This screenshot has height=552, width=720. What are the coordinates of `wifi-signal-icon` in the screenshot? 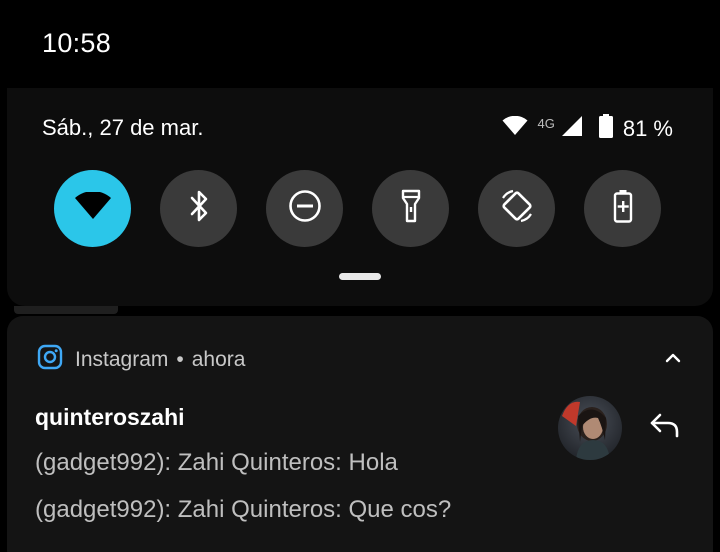 It's located at (515, 128).